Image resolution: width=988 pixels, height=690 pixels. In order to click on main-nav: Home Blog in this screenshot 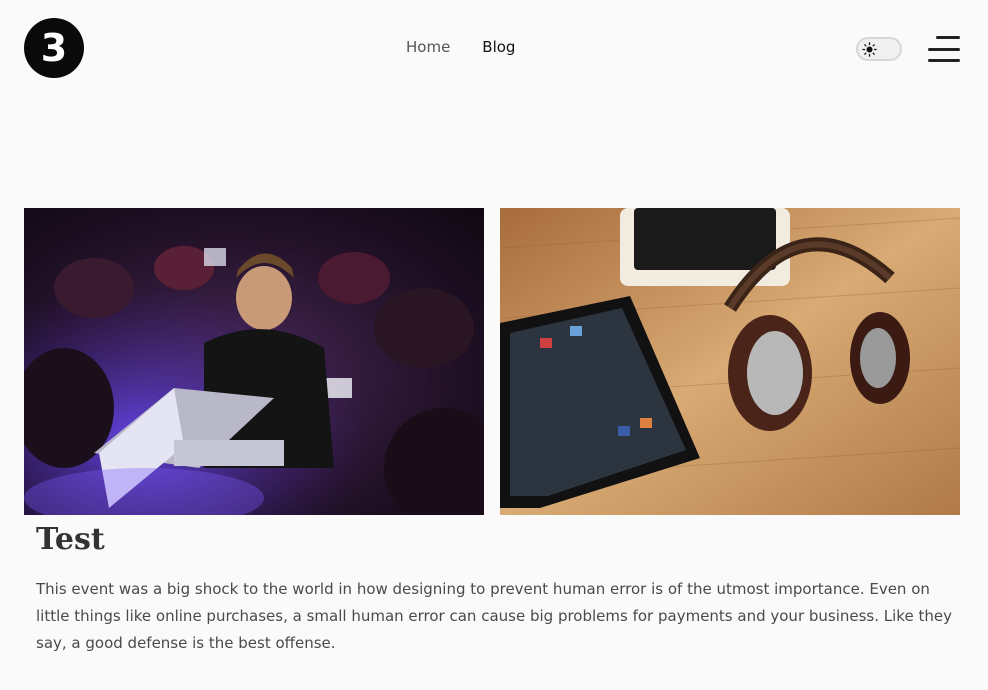, I will do `click(460, 47)`.